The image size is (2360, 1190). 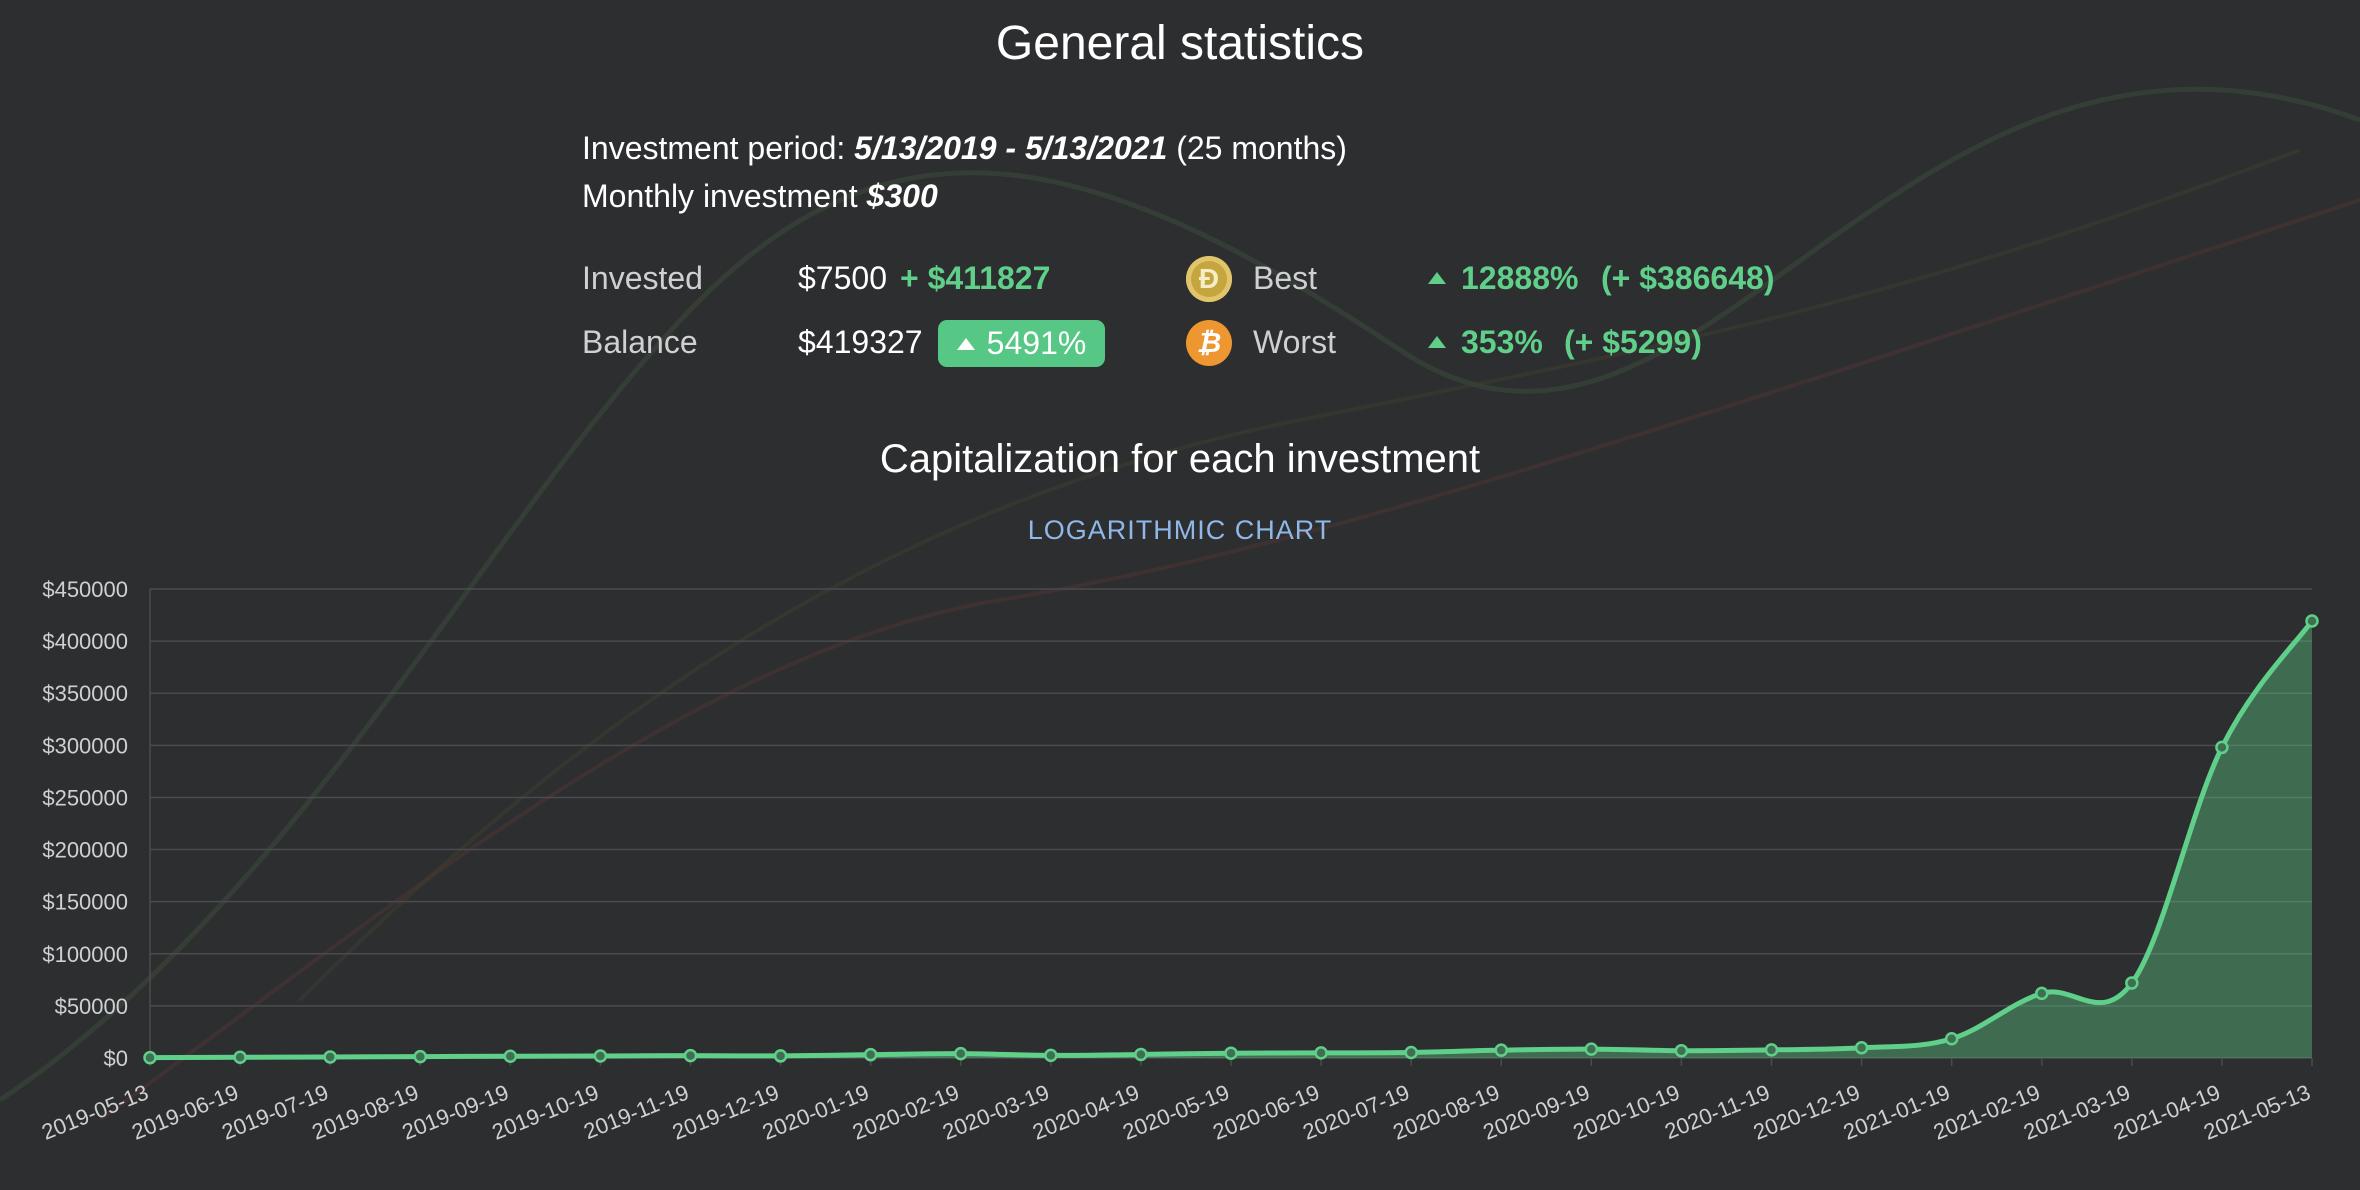 I want to click on y-tick-label: $100000, so click(x=85, y=954).